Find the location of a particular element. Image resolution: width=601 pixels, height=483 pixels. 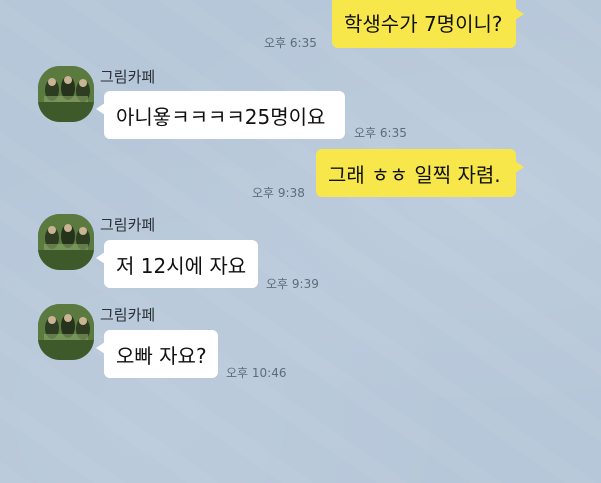

outgoing-message-bubble: 학생수가 7명이니? is located at coordinates (428, 24).